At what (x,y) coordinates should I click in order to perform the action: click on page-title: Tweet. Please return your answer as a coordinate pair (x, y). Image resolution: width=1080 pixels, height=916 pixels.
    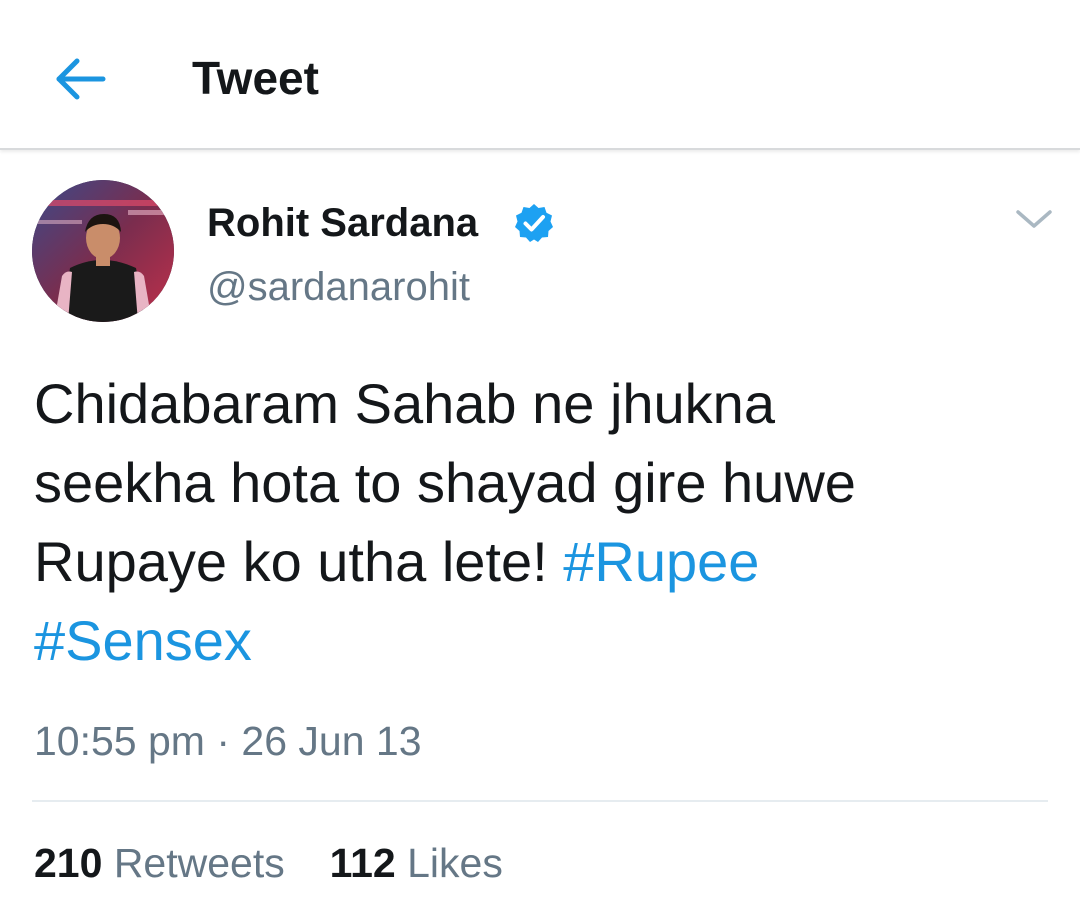
    Looking at the image, I should click on (255, 78).